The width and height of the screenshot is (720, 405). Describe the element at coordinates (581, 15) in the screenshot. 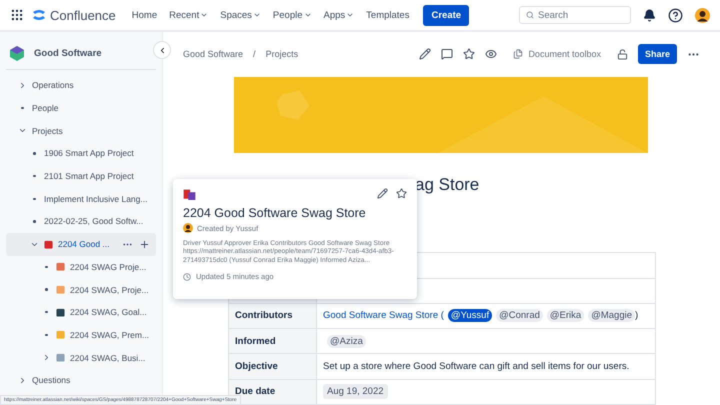

I see `search-field: Search` at that location.